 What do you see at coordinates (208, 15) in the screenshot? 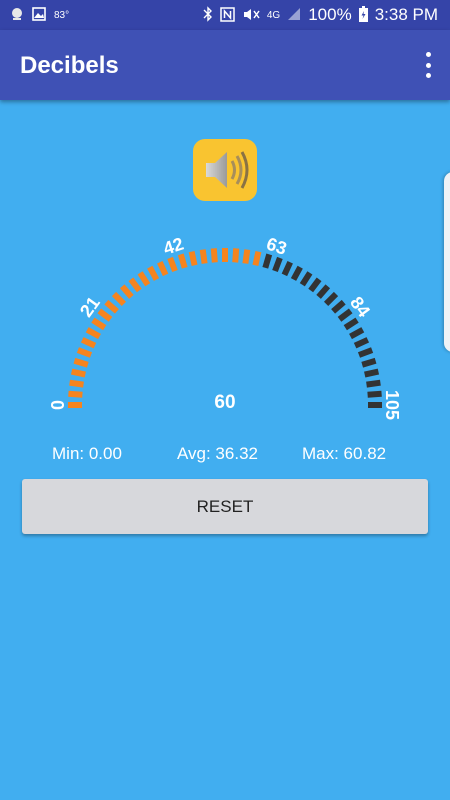
I see `bluetooth-icon` at bounding box center [208, 15].